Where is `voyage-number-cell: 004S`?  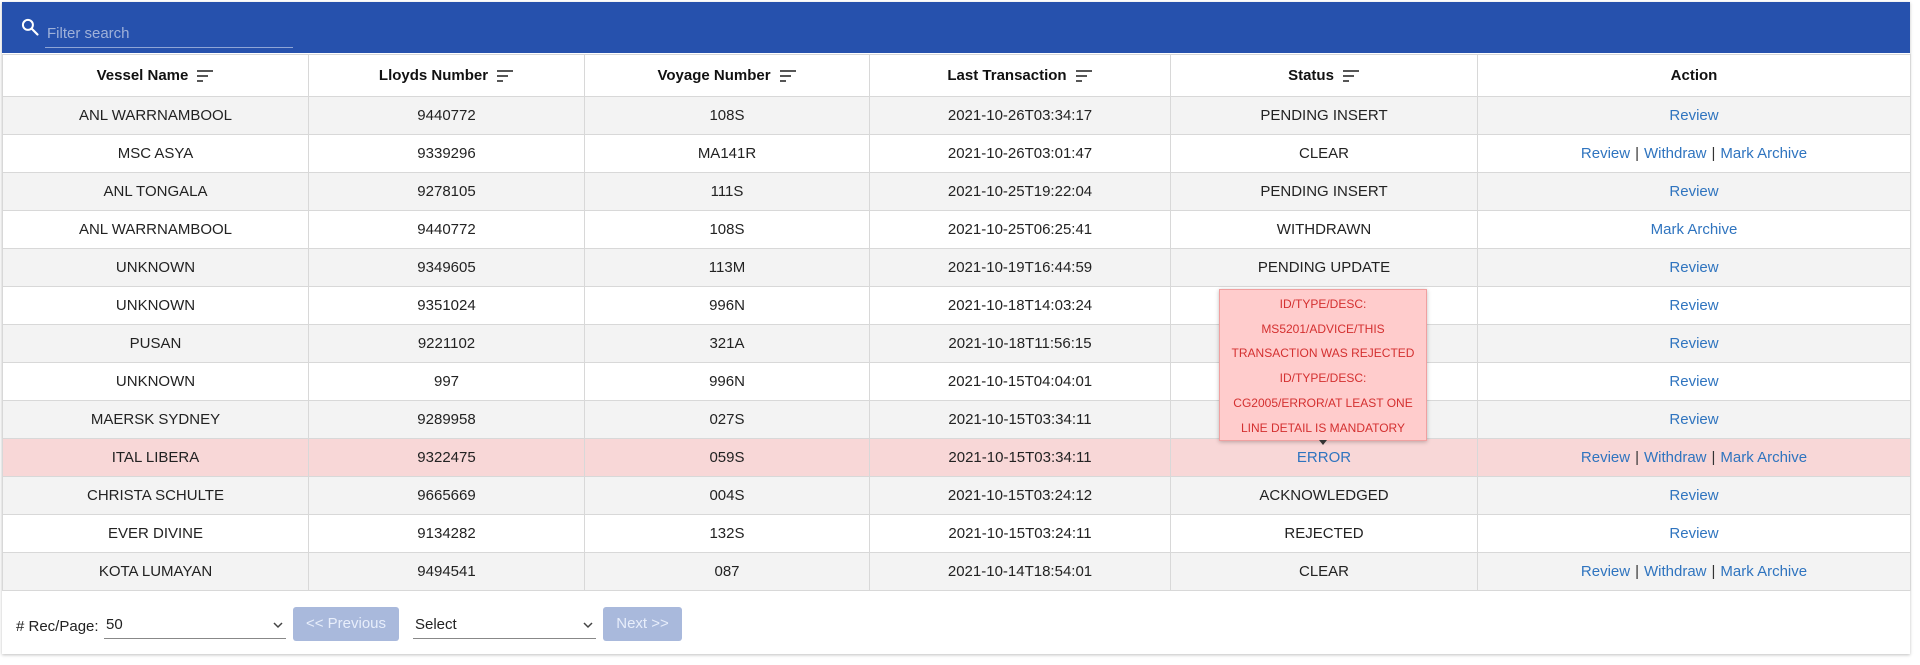
voyage-number-cell: 004S is located at coordinates (727, 495).